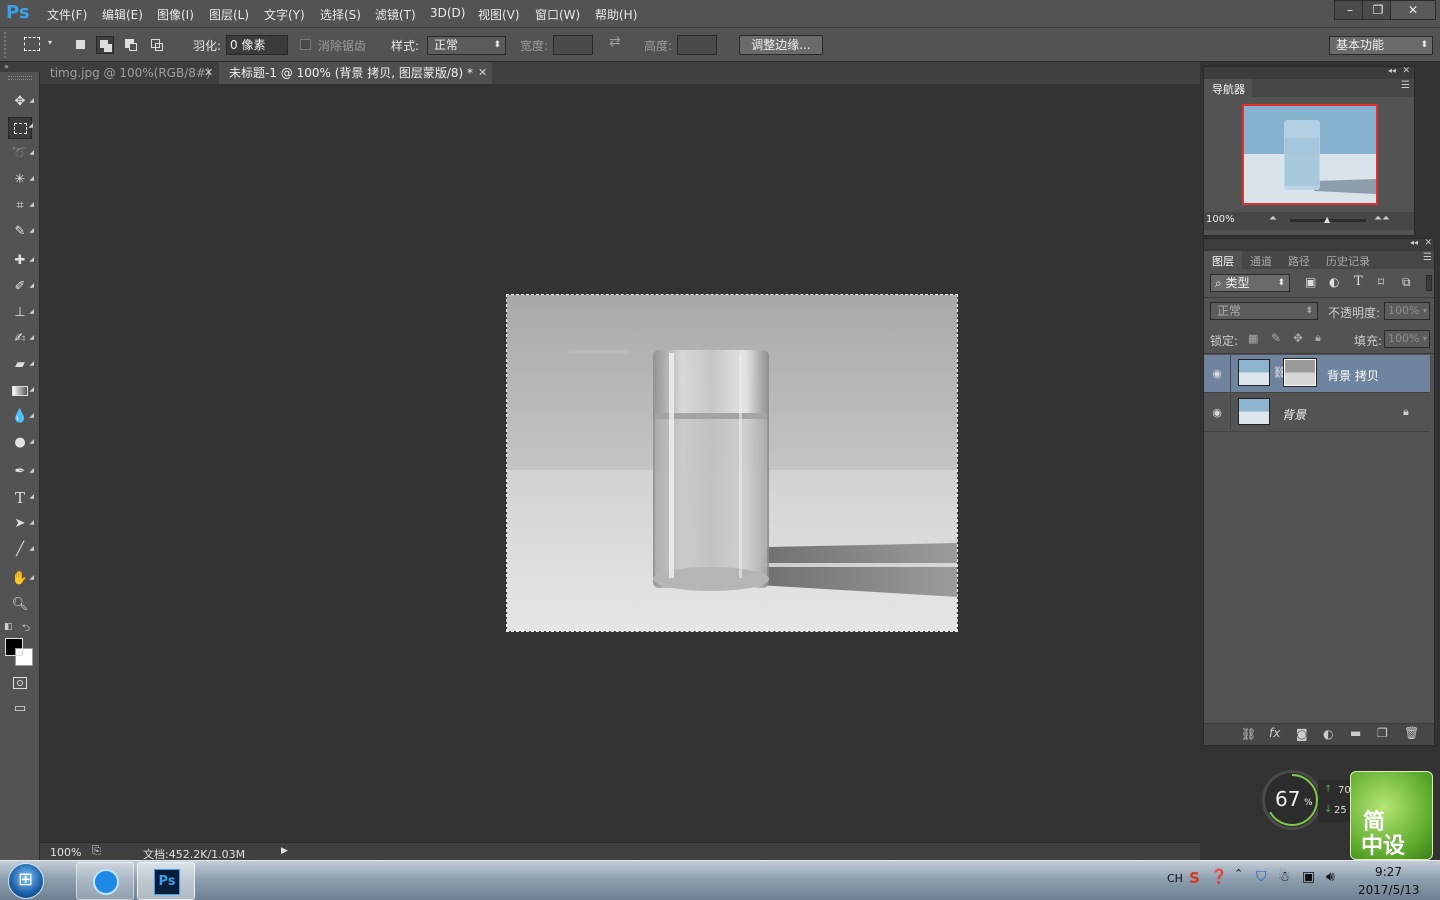 This screenshot has width=1440, height=900. I want to click on menu-file: 文件(F), so click(67, 14).